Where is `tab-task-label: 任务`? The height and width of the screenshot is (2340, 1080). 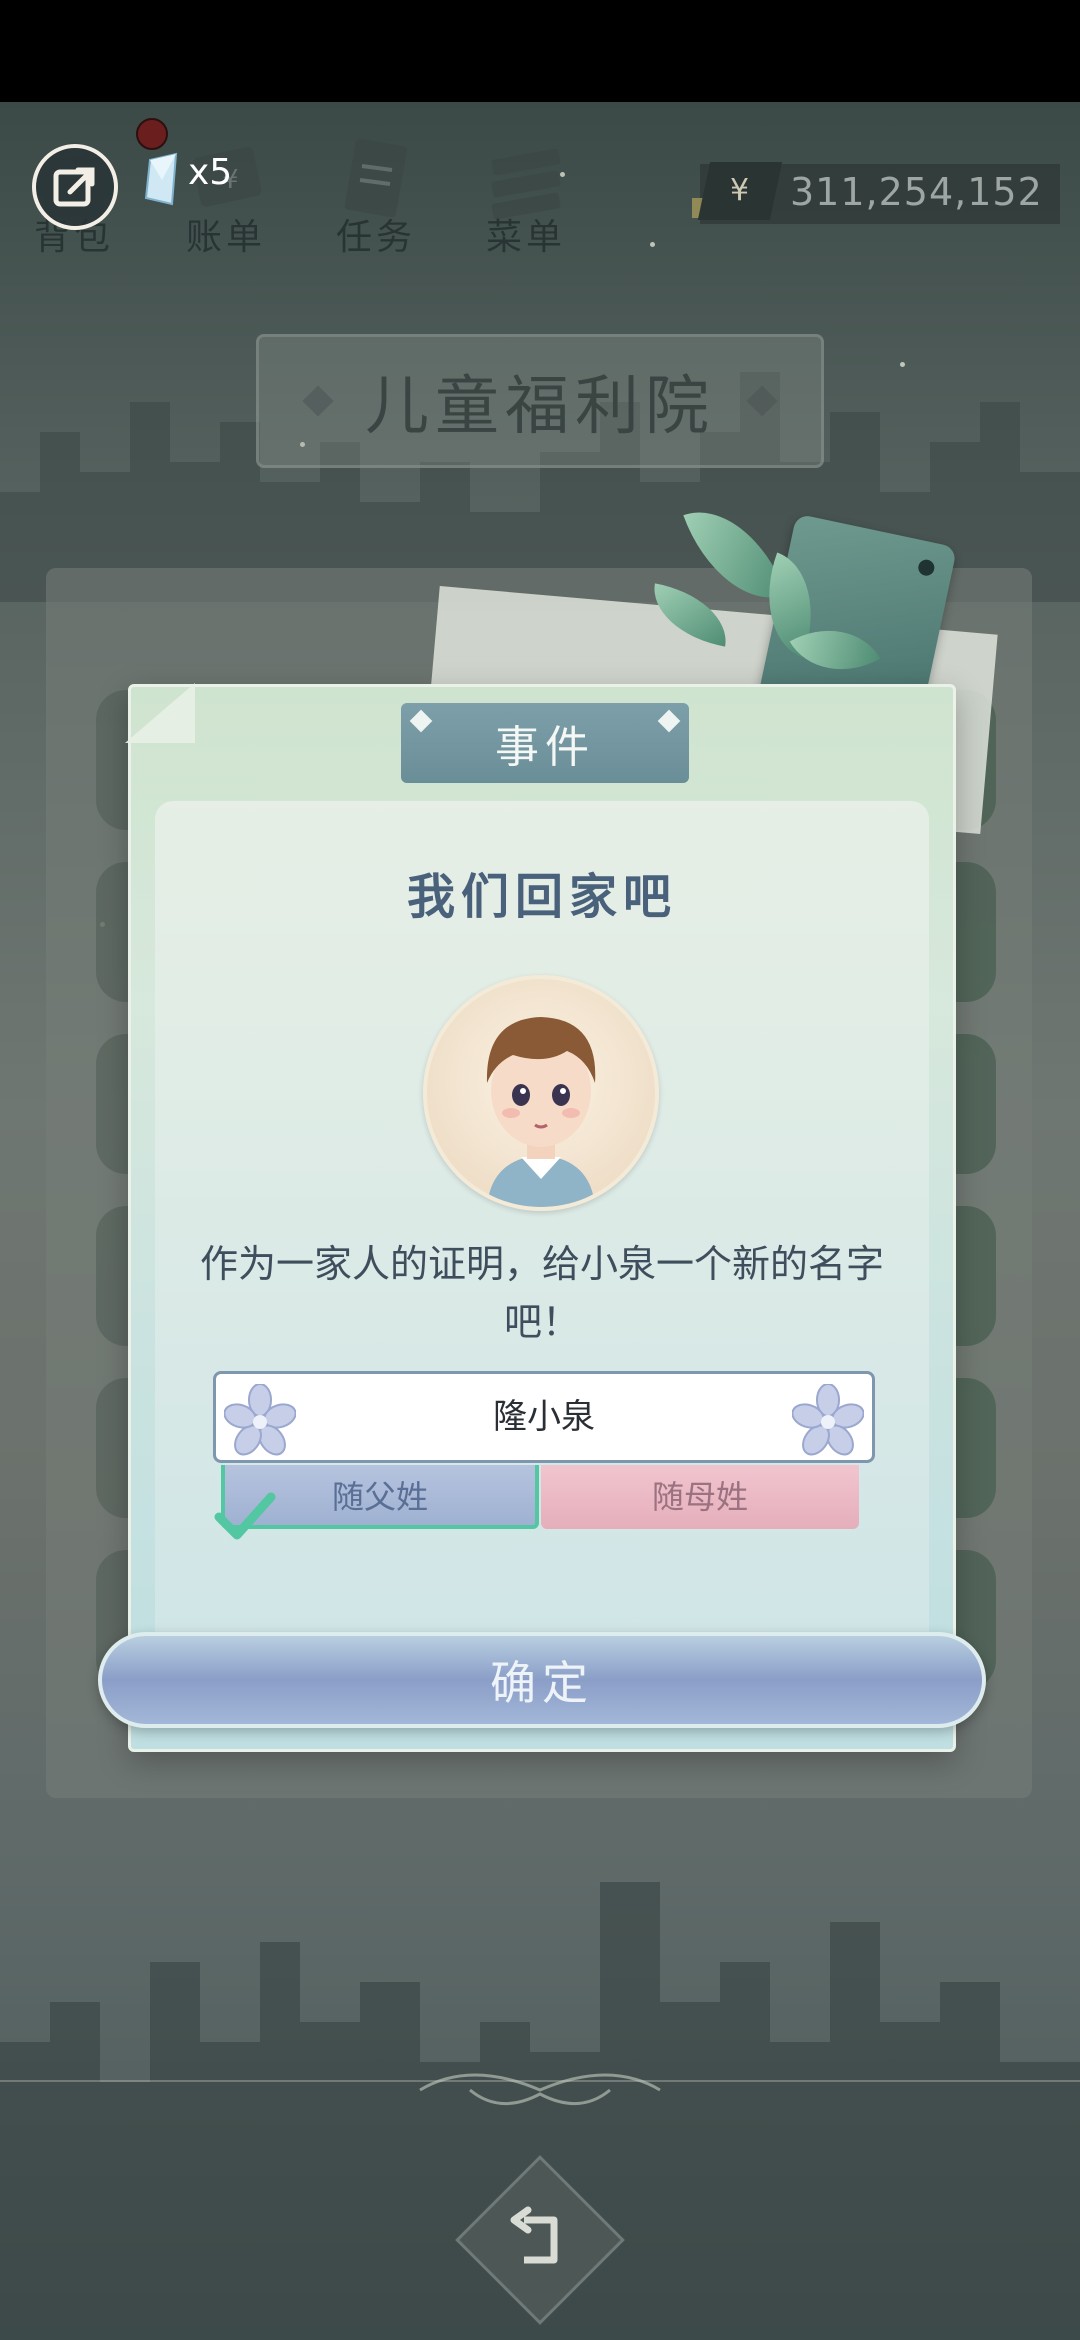 tab-task-label: 任务 is located at coordinates (375, 237).